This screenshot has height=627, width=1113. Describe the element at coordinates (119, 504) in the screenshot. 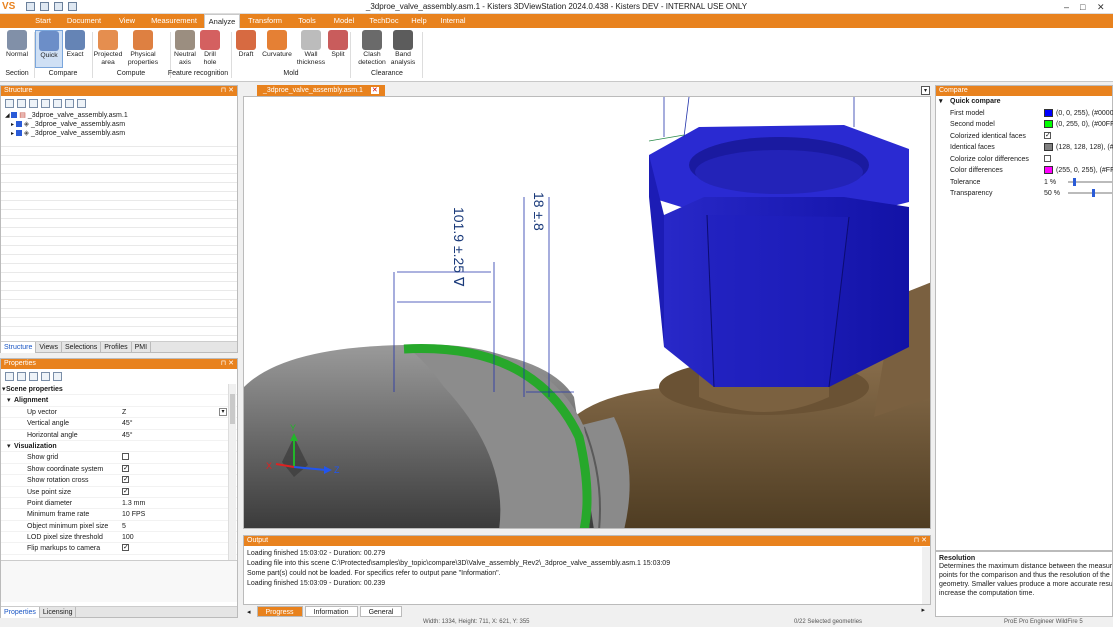

I see `property-point-diameter: Point diameter 1.3 mm` at that location.